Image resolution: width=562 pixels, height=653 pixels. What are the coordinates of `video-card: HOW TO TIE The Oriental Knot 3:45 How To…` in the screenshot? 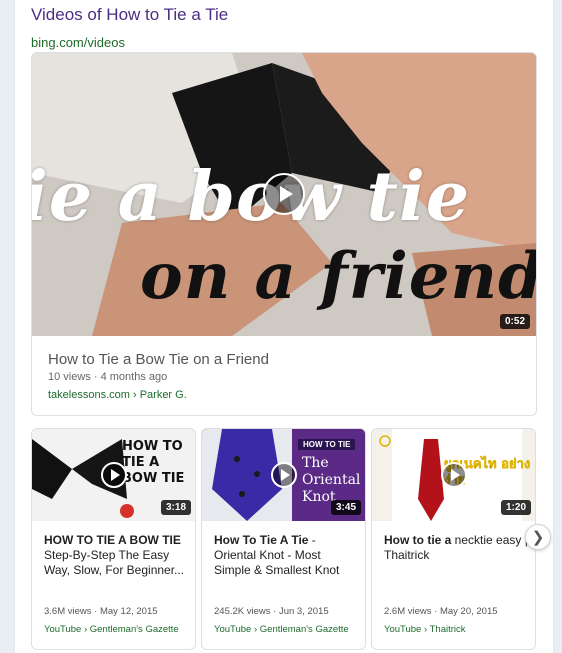 It's located at (283, 539).